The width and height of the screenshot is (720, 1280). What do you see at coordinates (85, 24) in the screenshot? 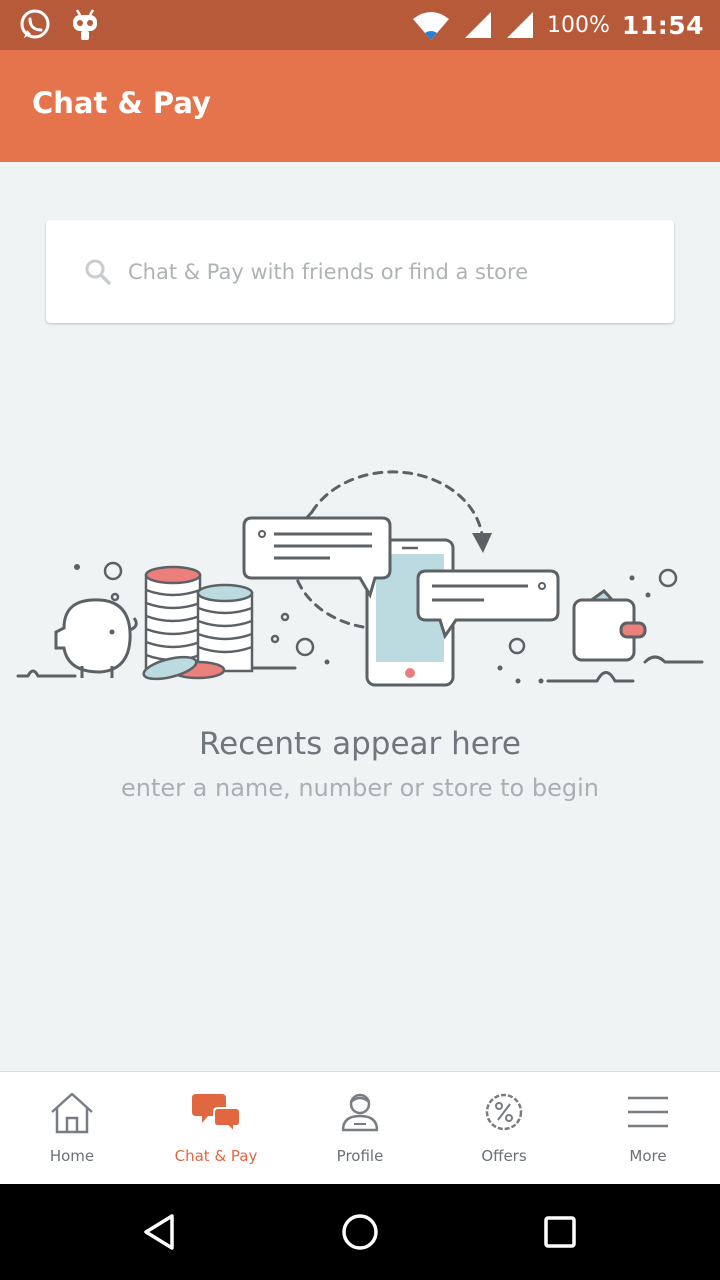
I see `android-robot-icon` at bounding box center [85, 24].